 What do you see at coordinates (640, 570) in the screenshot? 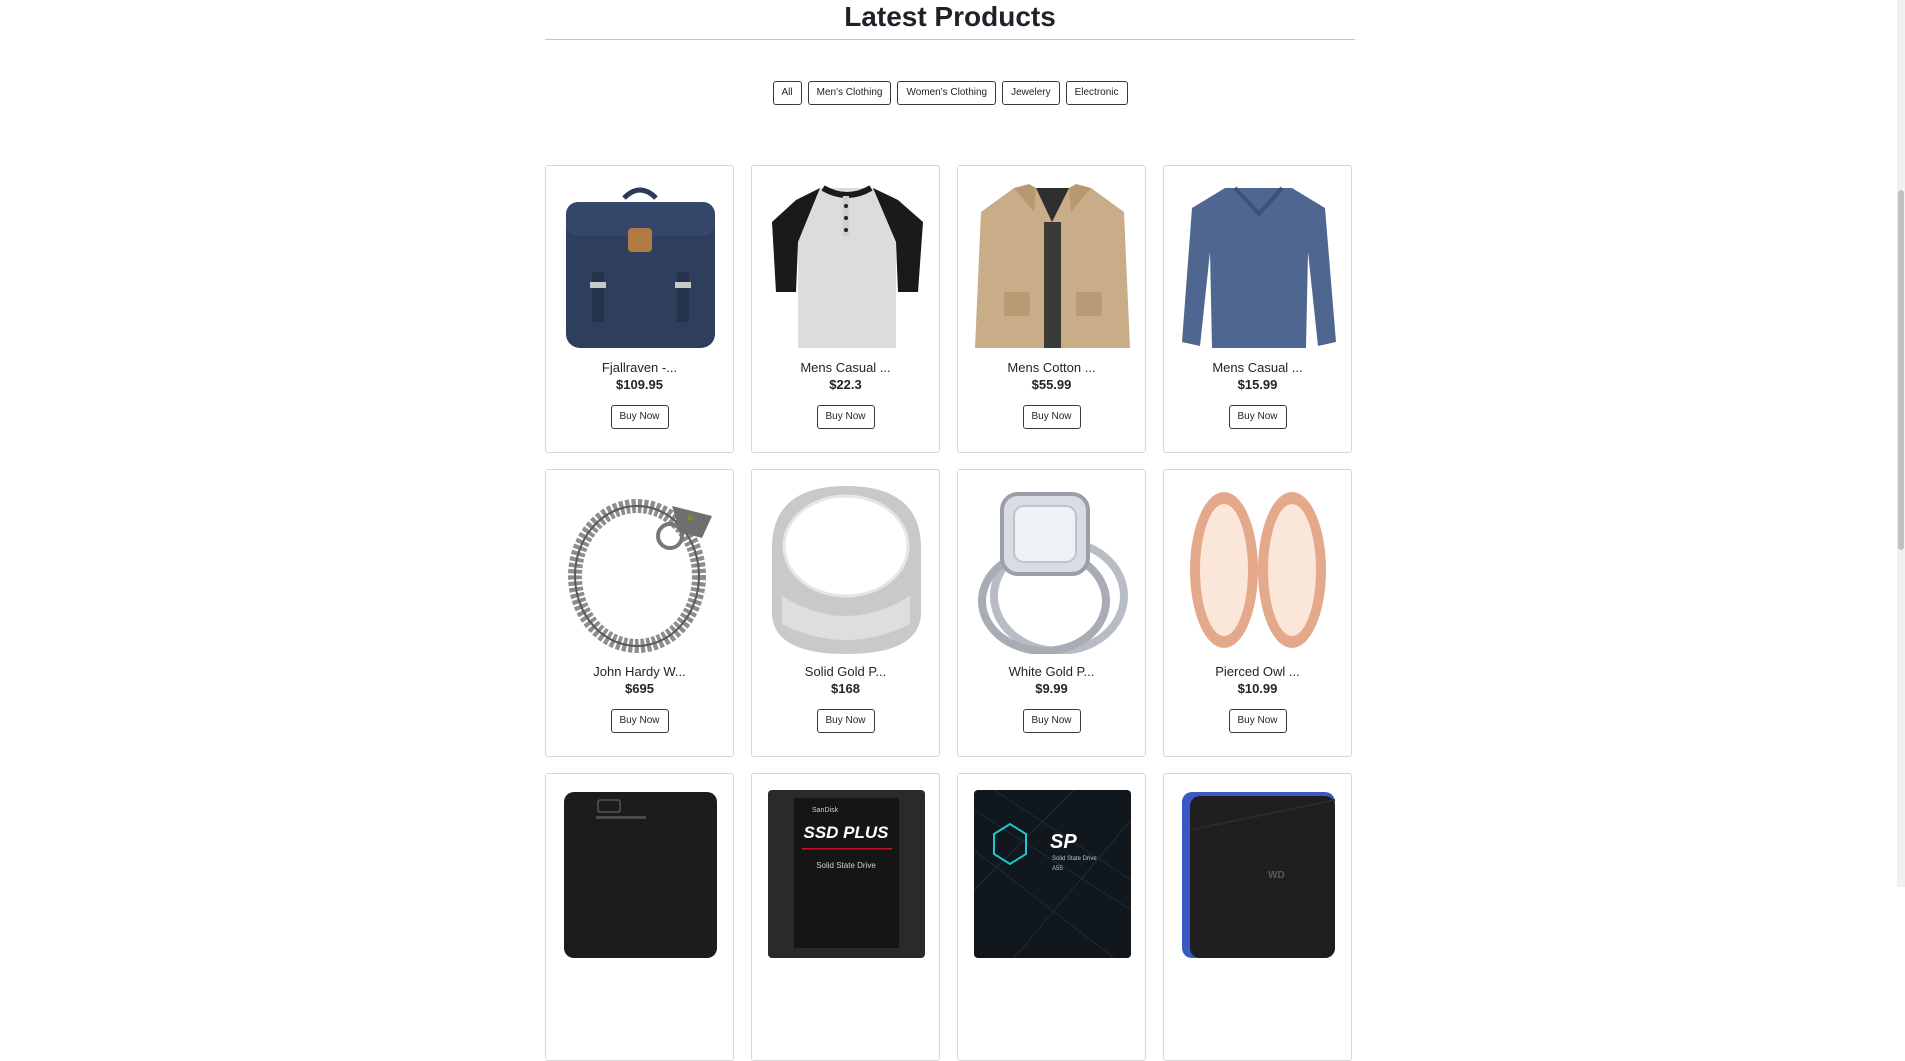
I see `product-image-dragon-bracelet` at bounding box center [640, 570].